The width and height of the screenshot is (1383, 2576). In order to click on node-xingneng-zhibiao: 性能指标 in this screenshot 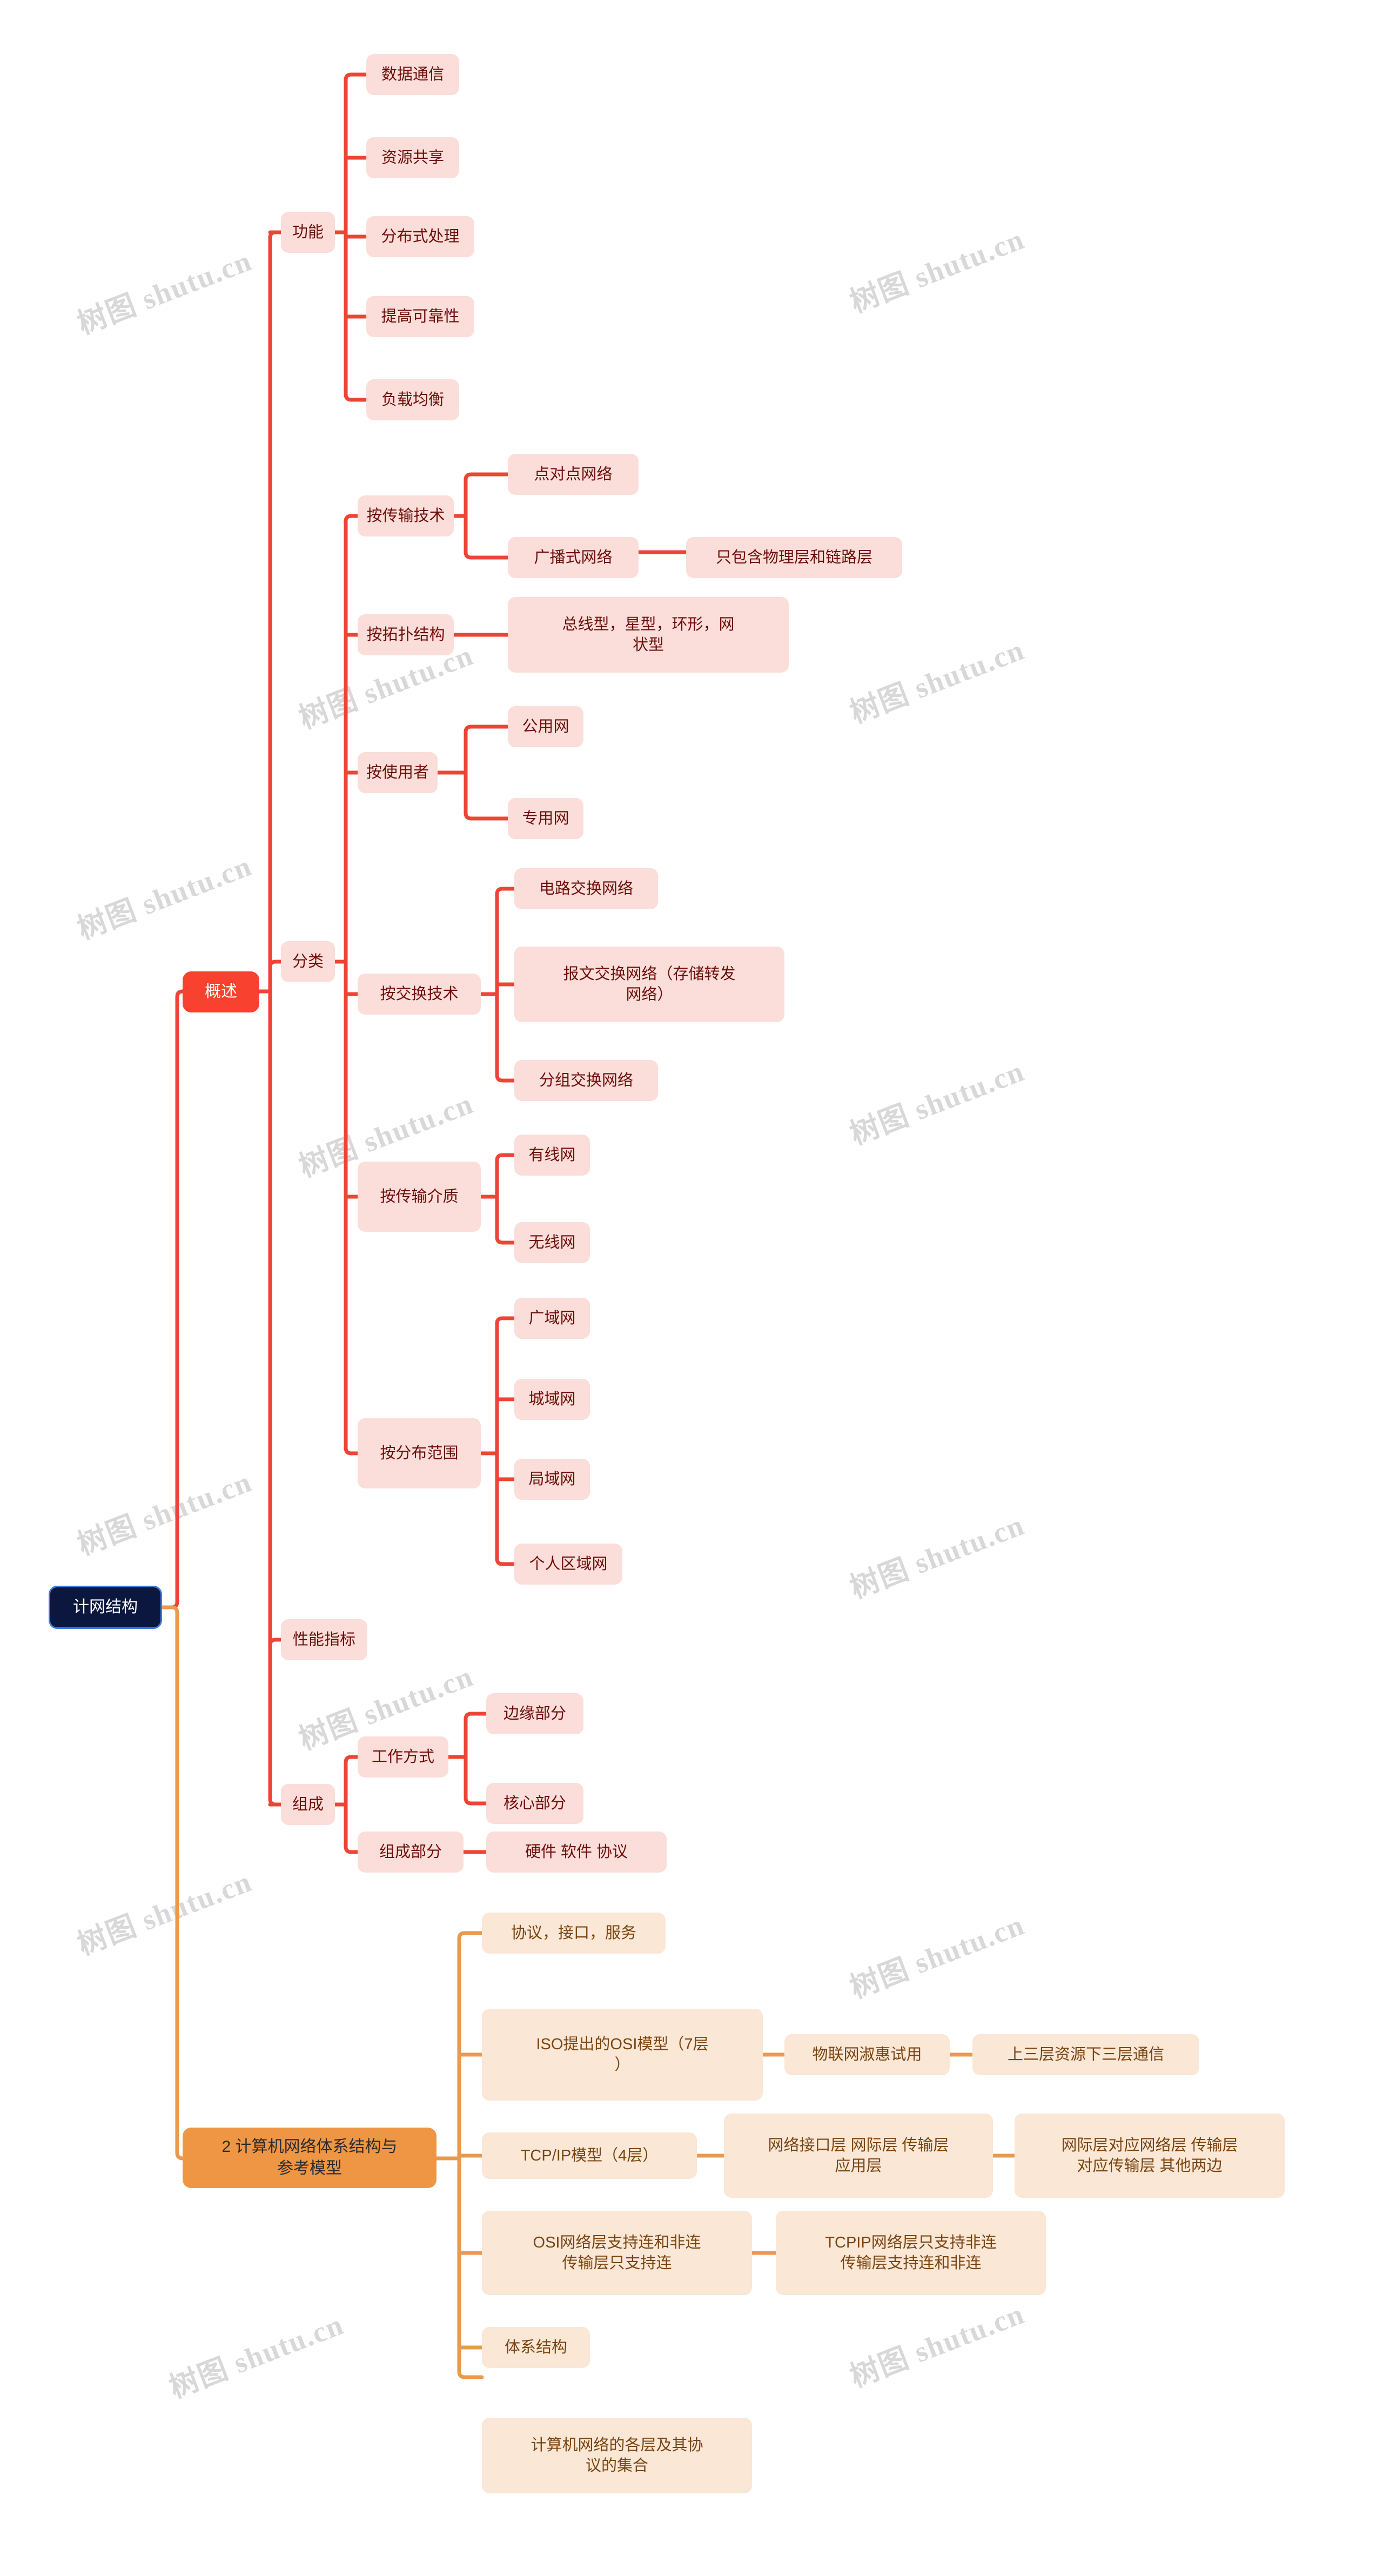, I will do `click(324, 1639)`.